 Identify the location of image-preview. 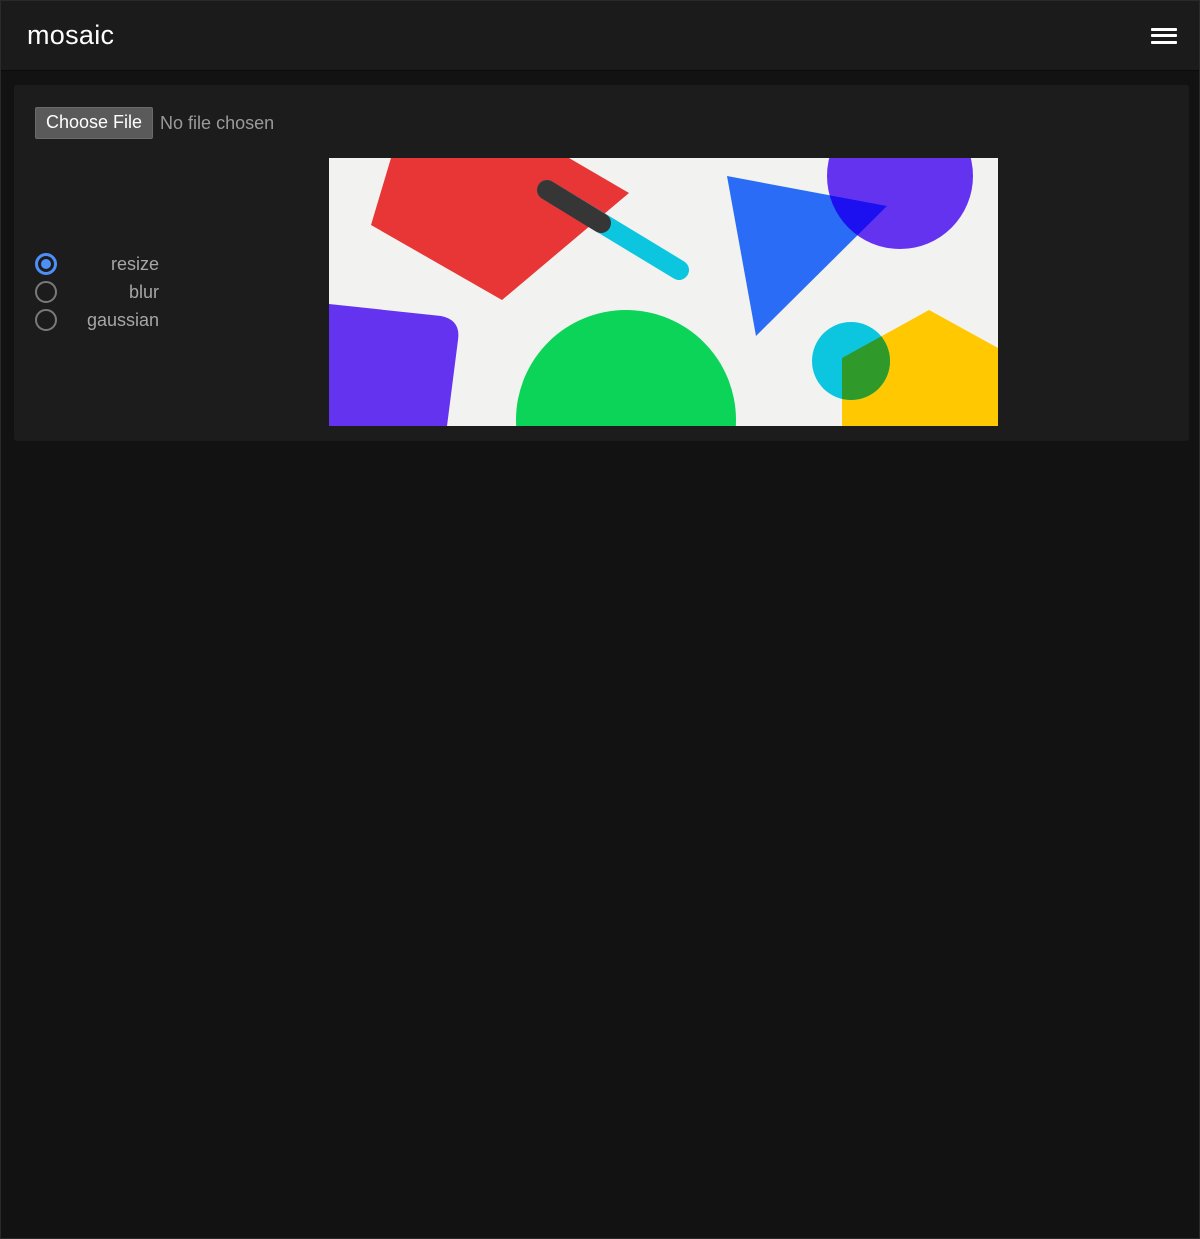
(663, 292).